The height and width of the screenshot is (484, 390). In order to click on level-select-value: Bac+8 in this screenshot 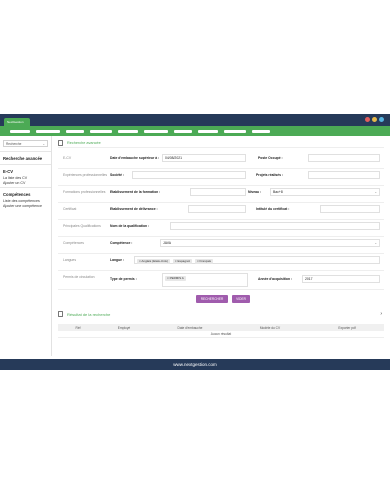, I will do `click(278, 192)`.